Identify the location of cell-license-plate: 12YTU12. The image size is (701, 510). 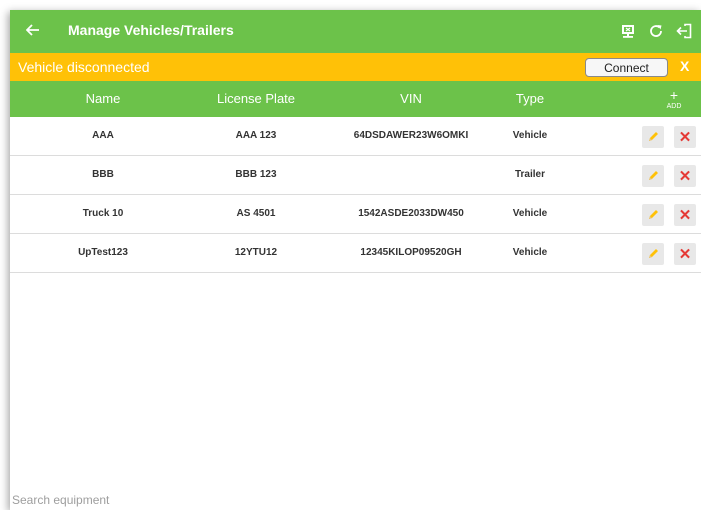
(256, 252).